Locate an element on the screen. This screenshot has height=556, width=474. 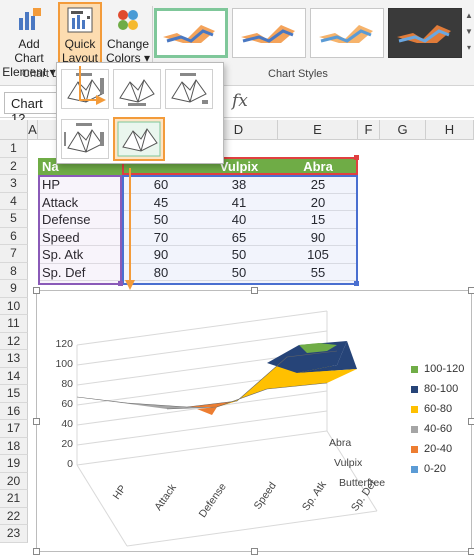
legend-label: 20-40 is located at coordinates (438, 449).